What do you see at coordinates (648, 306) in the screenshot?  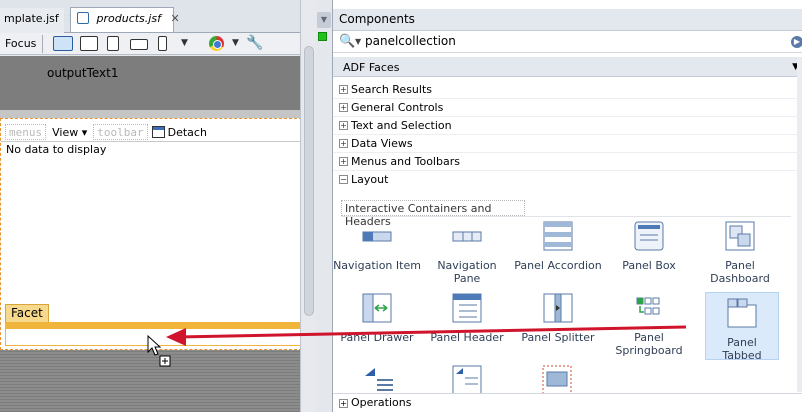 I see `panel-springboard-icon` at bounding box center [648, 306].